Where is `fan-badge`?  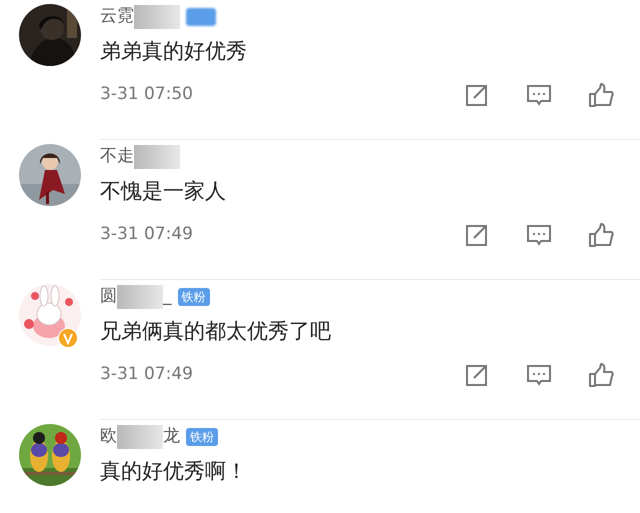 fan-badge is located at coordinates (201, 17).